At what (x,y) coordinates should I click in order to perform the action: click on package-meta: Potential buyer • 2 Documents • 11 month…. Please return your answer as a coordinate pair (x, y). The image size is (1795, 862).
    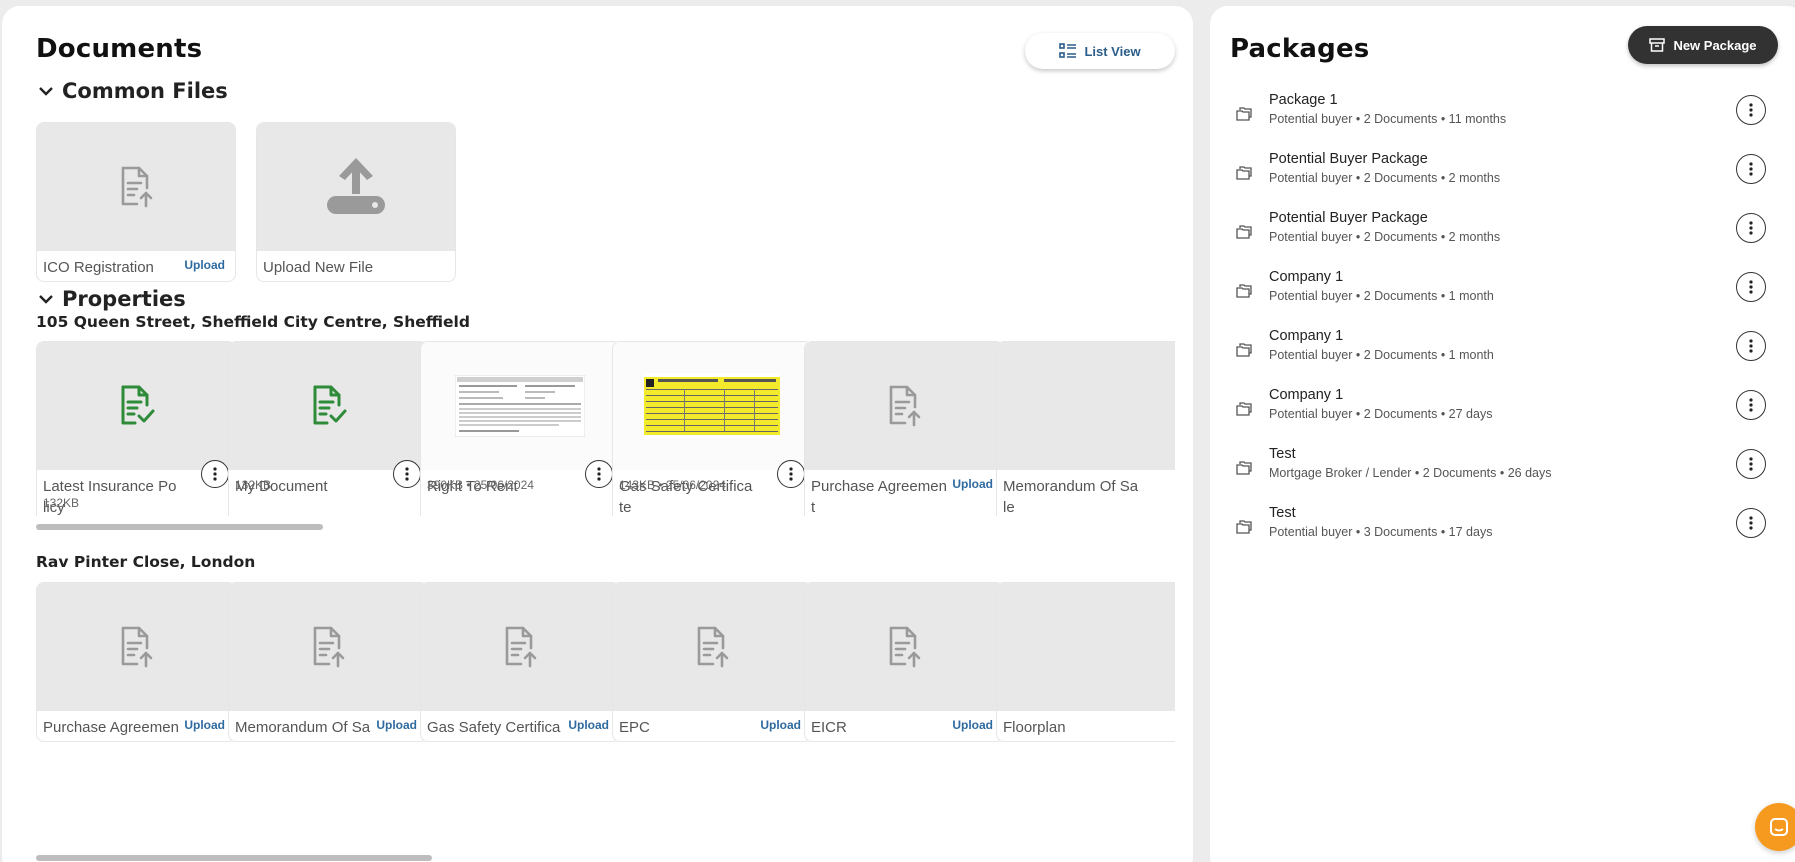
    Looking at the image, I should click on (1388, 119).